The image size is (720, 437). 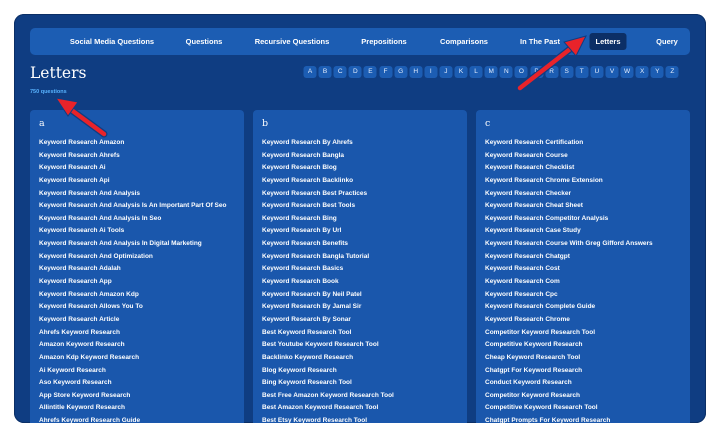 I want to click on letter-link-r: R, so click(x=552, y=72).